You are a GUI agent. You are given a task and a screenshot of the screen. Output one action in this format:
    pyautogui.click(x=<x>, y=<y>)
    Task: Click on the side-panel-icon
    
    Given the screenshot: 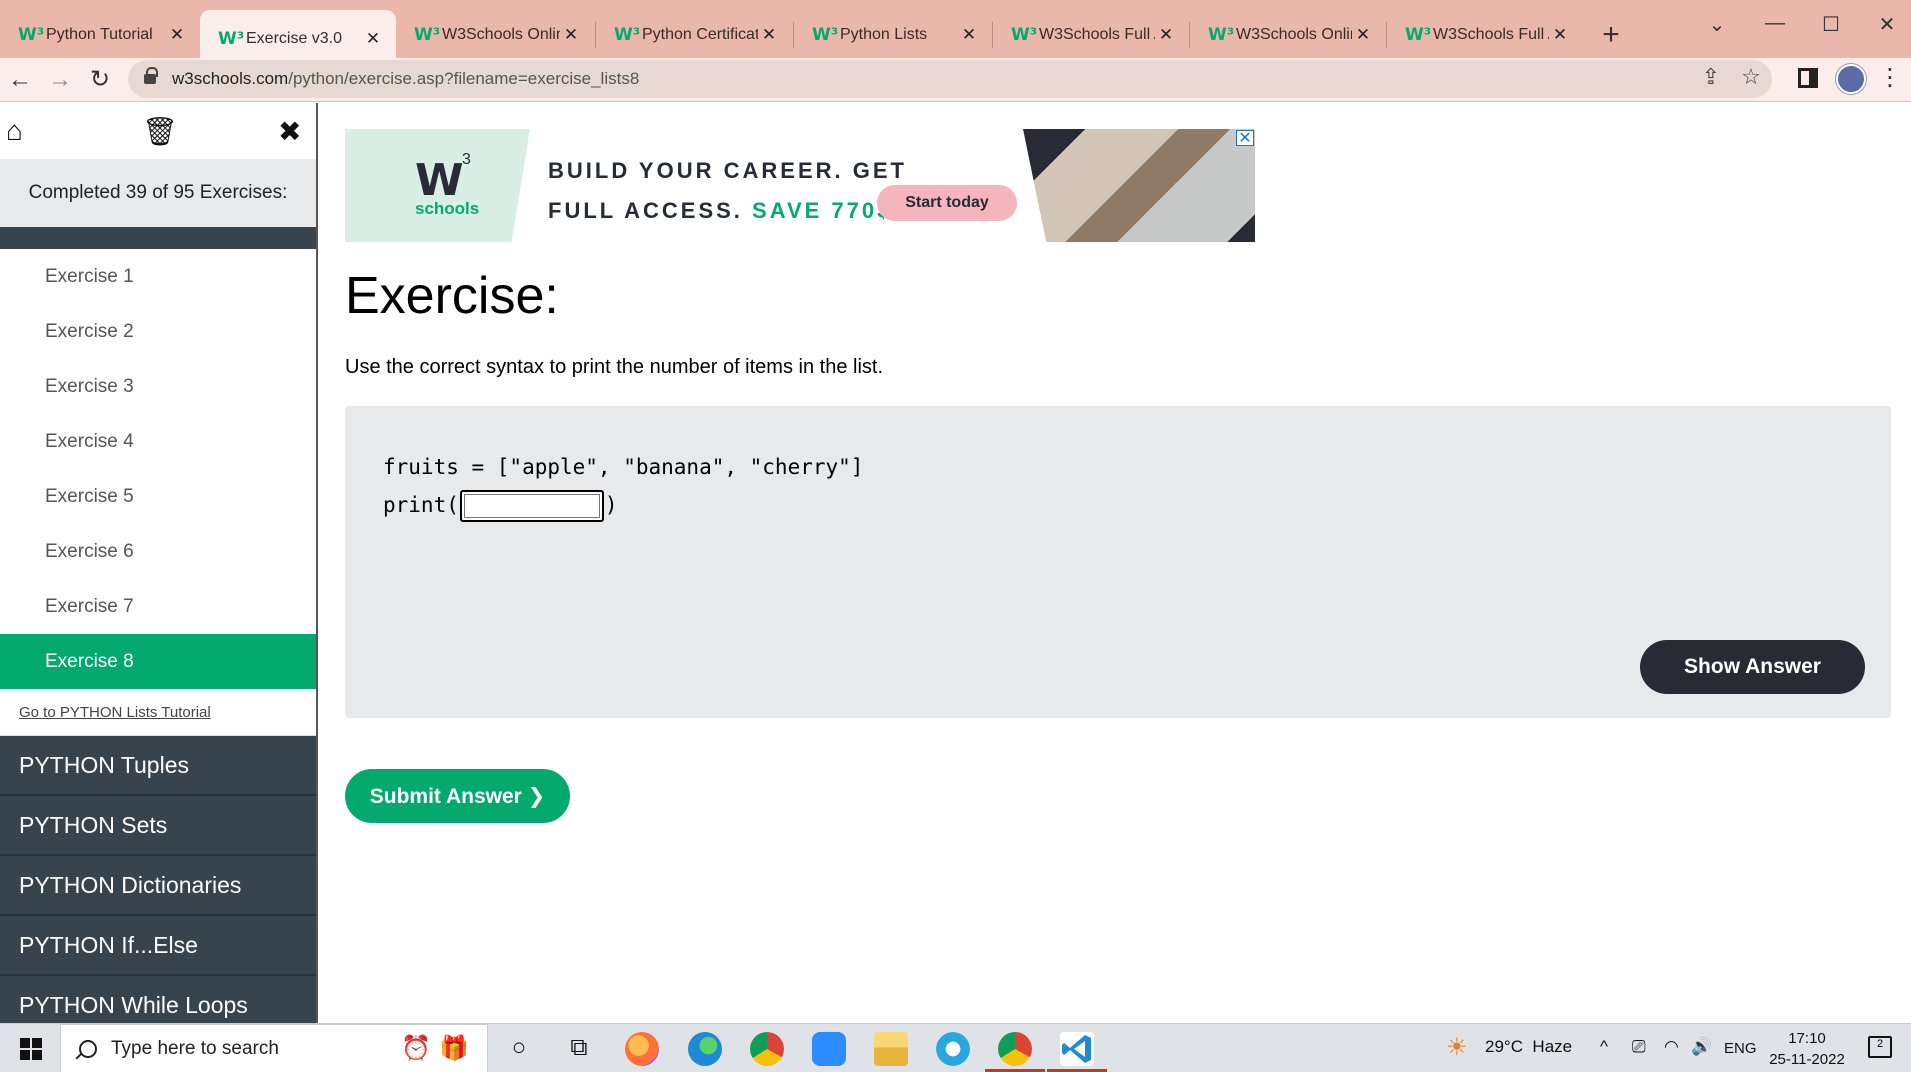 What is the action you would take?
    pyautogui.click(x=1808, y=78)
    